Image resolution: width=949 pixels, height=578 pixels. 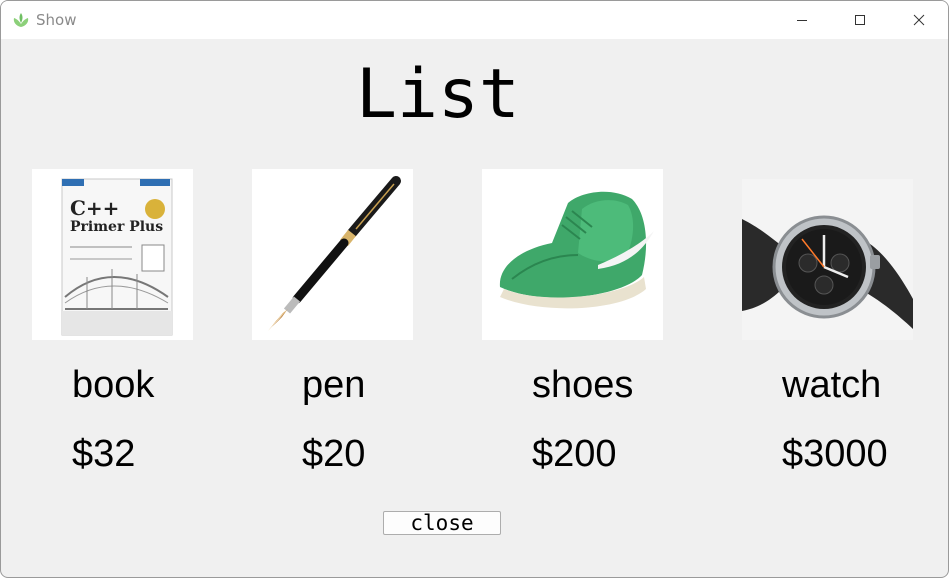 What do you see at coordinates (442, 523) in the screenshot?
I see `close-button: close` at bounding box center [442, 523].